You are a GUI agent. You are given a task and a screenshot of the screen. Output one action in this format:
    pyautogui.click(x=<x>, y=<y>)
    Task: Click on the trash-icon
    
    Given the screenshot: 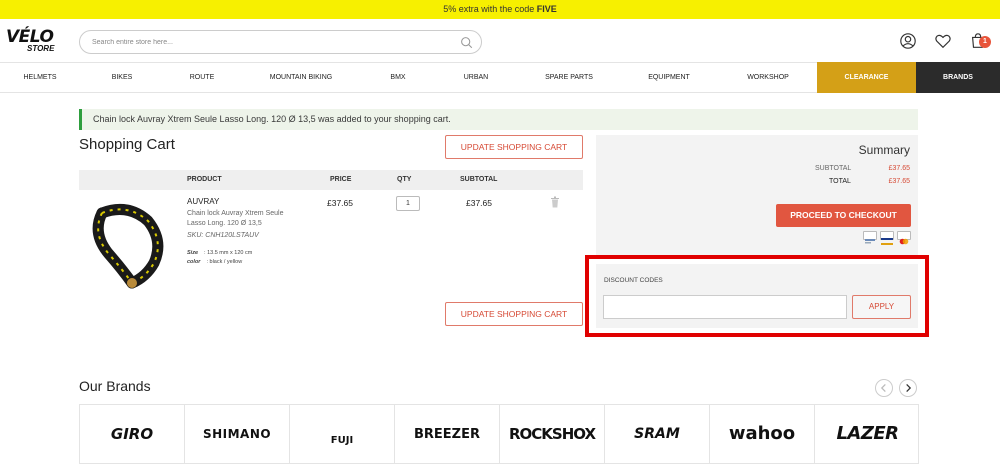 What is the action you would take?
    pyautogui.click(x=555, y=202)
    